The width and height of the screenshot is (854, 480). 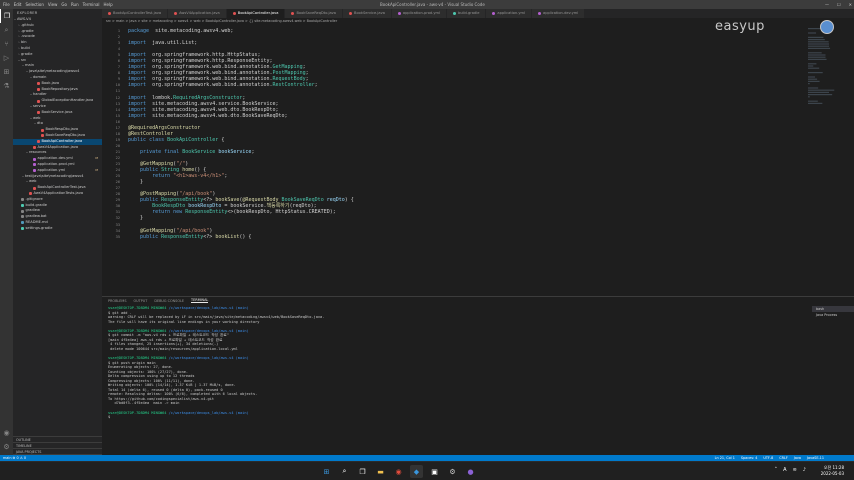 I want to click on editor-tab: application-dev.yml, so click(x=559, y=13).